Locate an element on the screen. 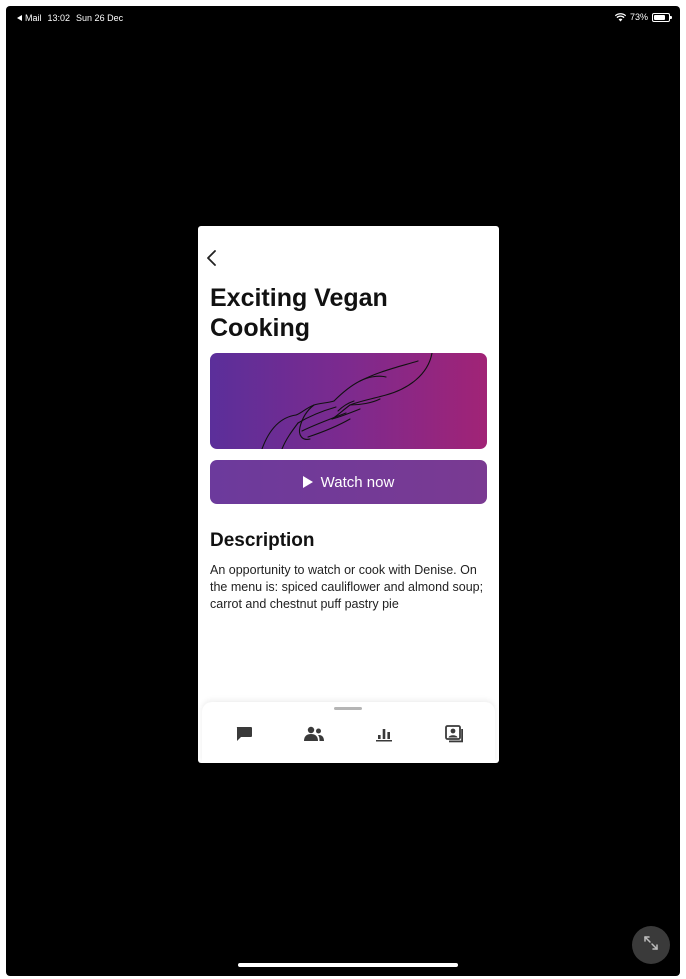 This screenshot has width=686, height=979. status-left: Mail 13:02 Sun 26 Dec is located at coordinates (70, 18).